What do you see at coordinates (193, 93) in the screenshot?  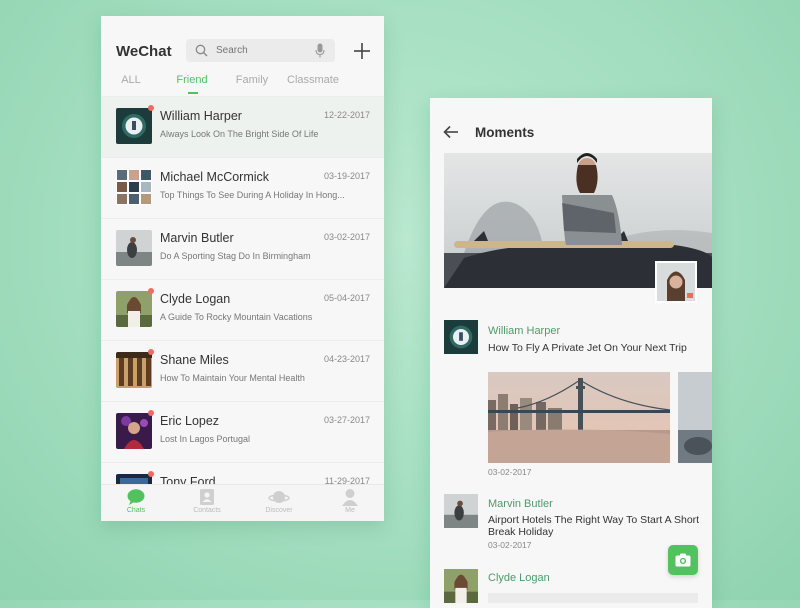 I see `active-tab-indicator` at bounding box center [193, 93].